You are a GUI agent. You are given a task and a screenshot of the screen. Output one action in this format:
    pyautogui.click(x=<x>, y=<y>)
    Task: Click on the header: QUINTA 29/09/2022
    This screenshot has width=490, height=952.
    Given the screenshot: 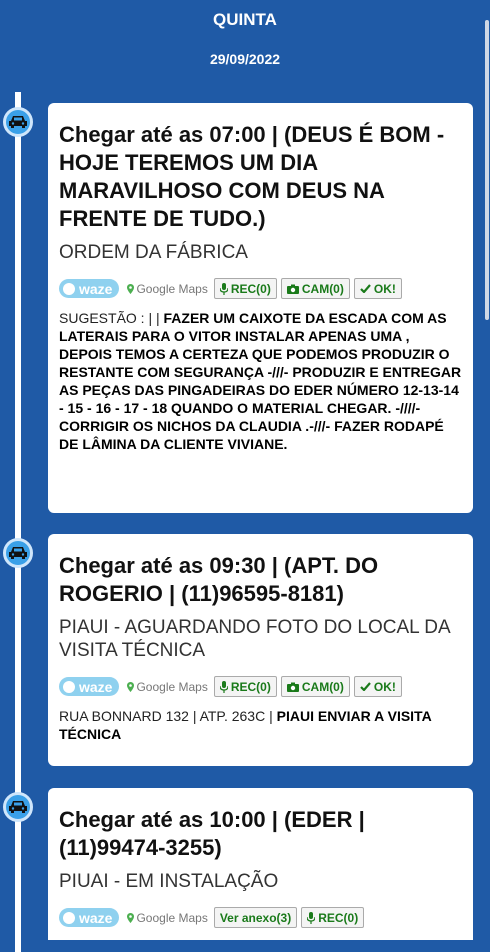 What is the action you would take?
    pyautogui.click(x=245, y=34)
    